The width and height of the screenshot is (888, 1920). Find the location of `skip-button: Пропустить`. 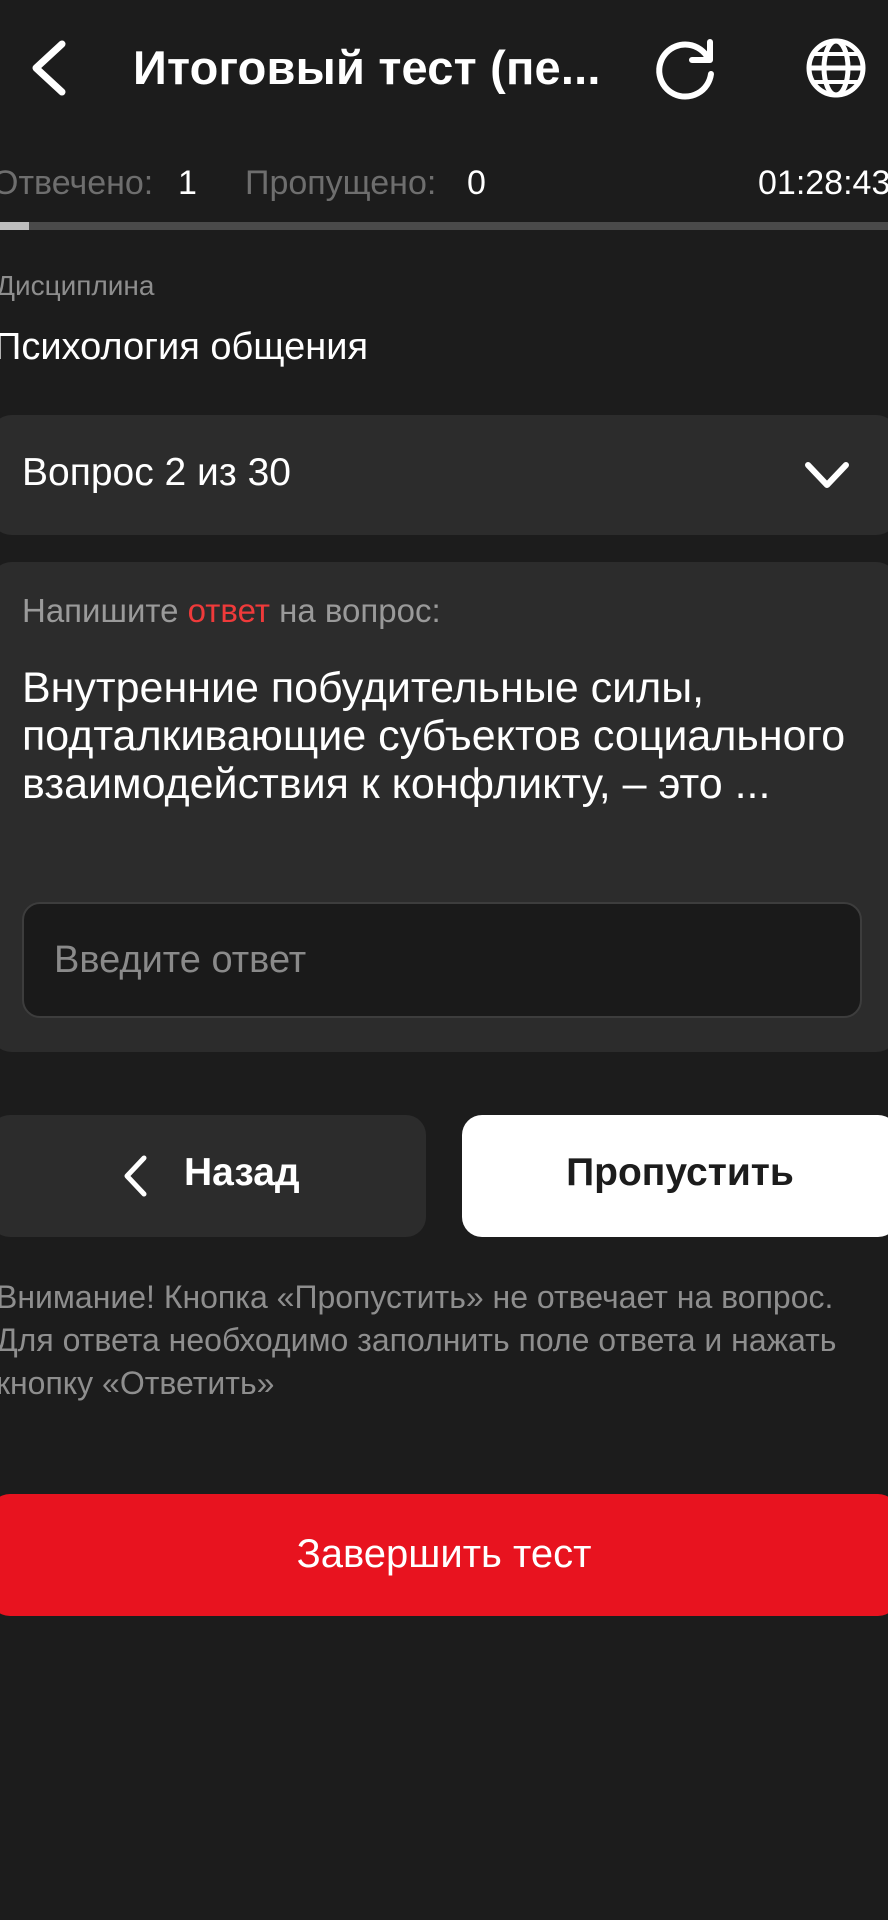

skip-button: Пропустить is located at coordinates (675, 1176).